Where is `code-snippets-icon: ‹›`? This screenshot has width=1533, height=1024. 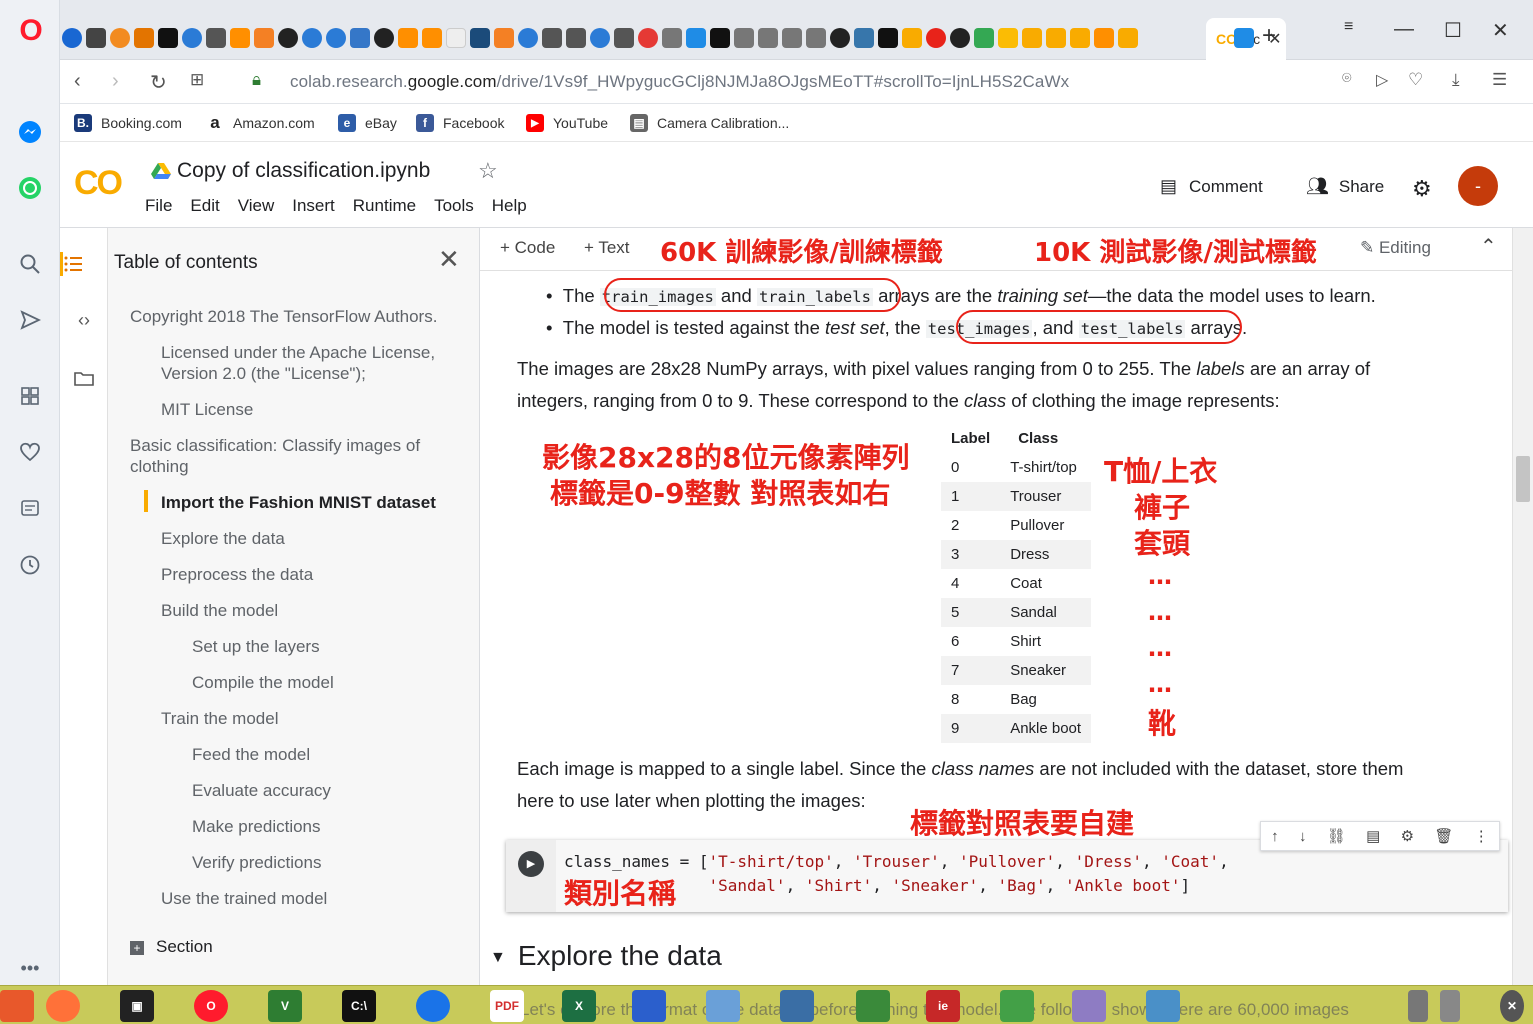 code-snippets-icon: ‹› is located at coordinates (84, 320).